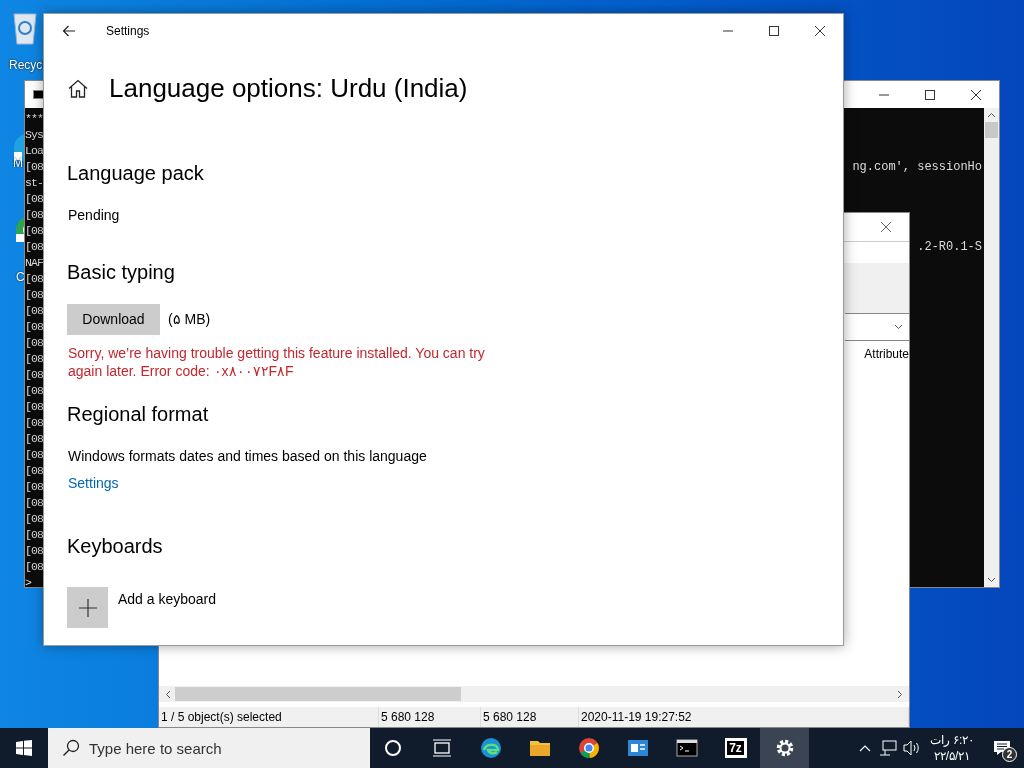  What do you see at coordinates (93, 483) in the screenshot?
I see `settings-link: Settings` at bounding box center [93, 483].